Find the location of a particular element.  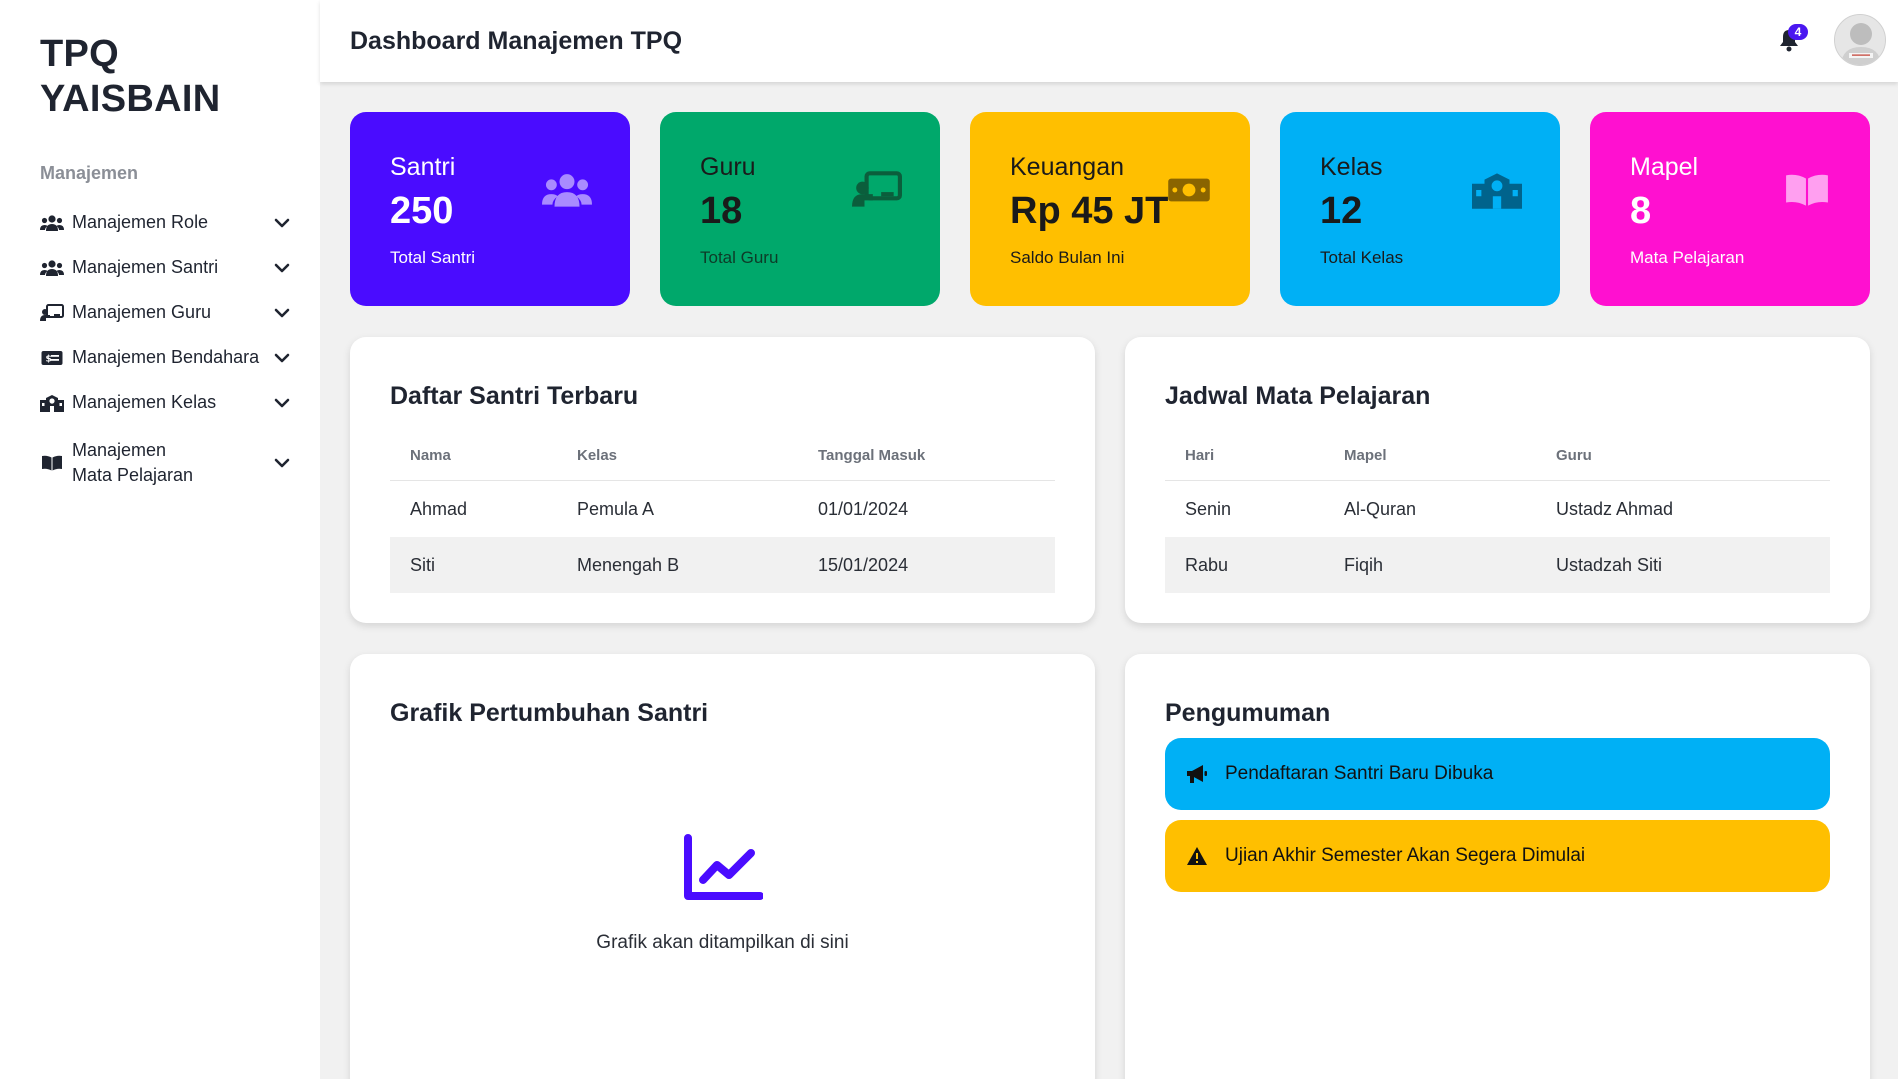

column-header: Kelas is located at coordinates (677, 455).